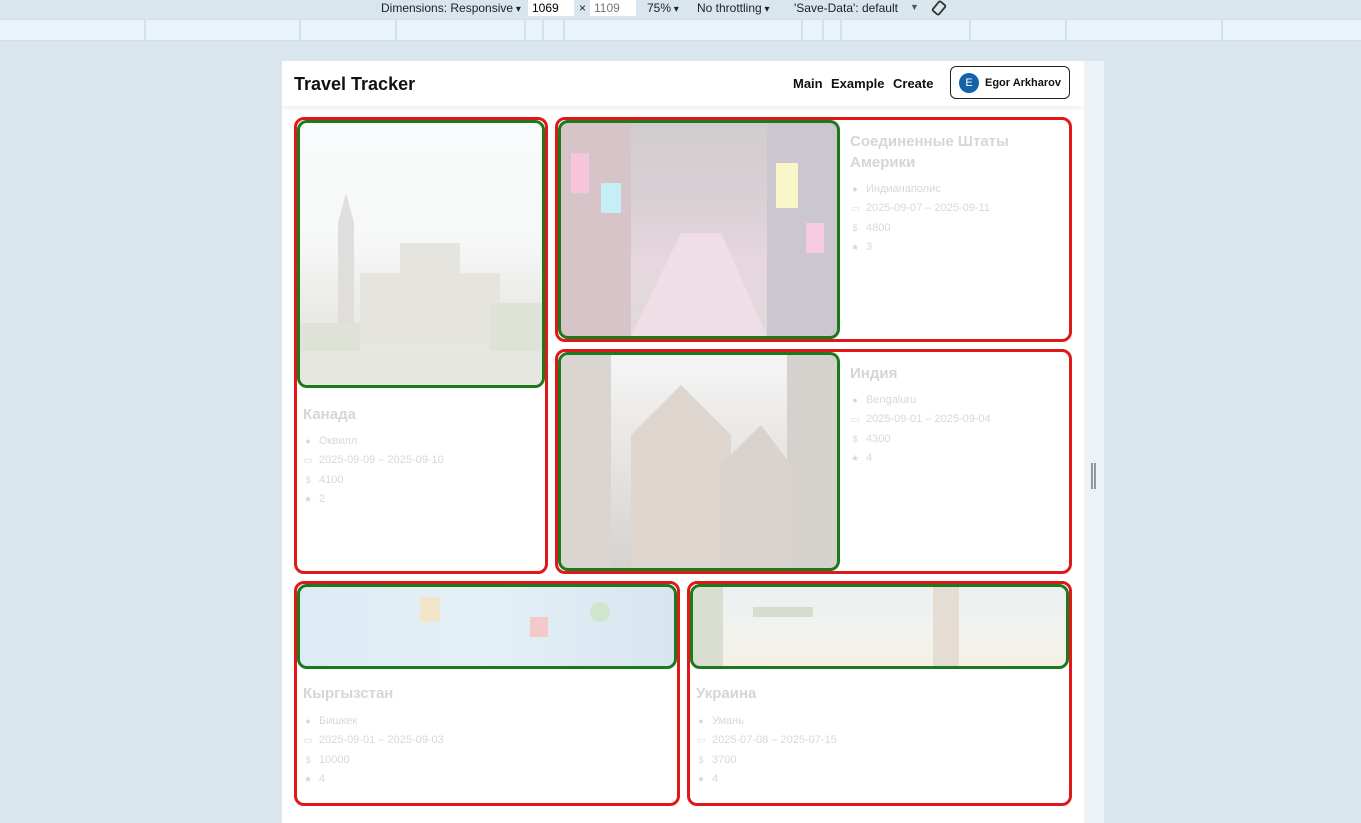 The image size is (1361, 823). Describe the element at coordinates (1094, 442) in the screenshot. I see `viewport-edge` at that location.